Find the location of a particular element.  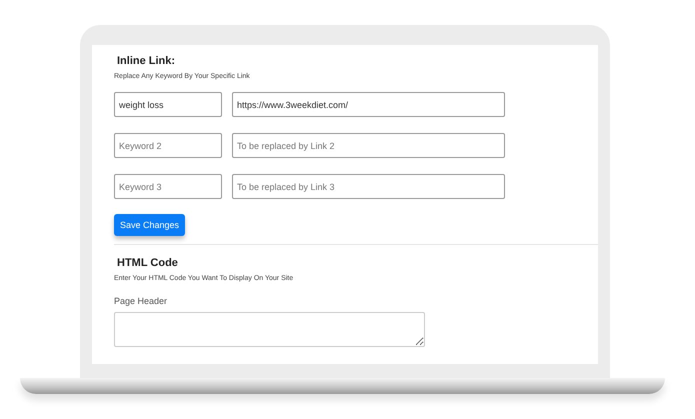

page-header-field is located at coordinates (269, 329).